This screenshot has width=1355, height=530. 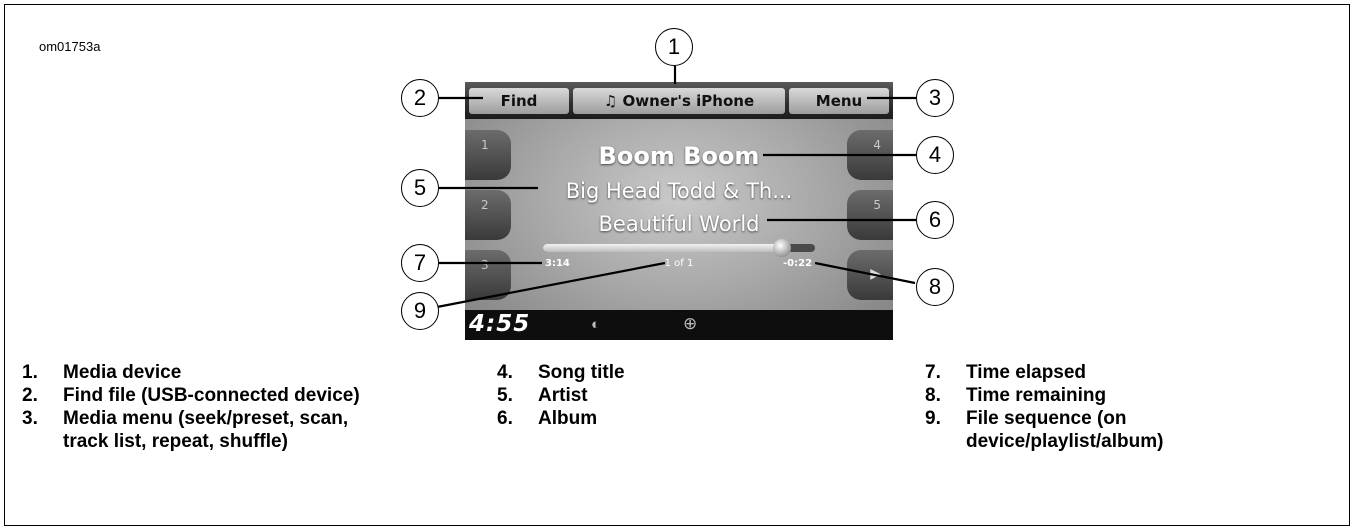 I want to click on callout-3: 3, so click(x=935, y=98).